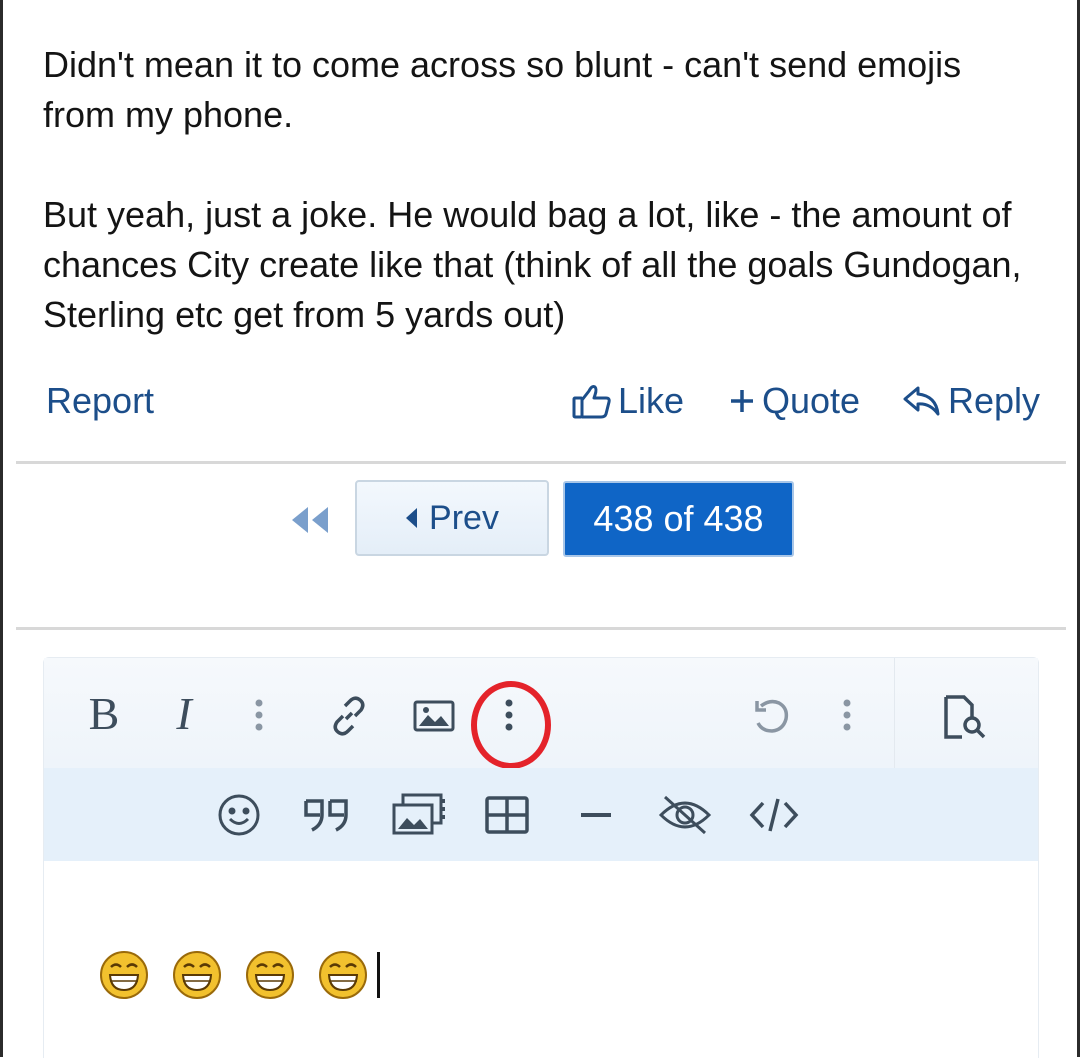 Image resolution: width=1080 pixels, height=1058 pixels. Describe the element at coordinates (651, 400) in the screenshot. I see `like-label: Like` at that location.